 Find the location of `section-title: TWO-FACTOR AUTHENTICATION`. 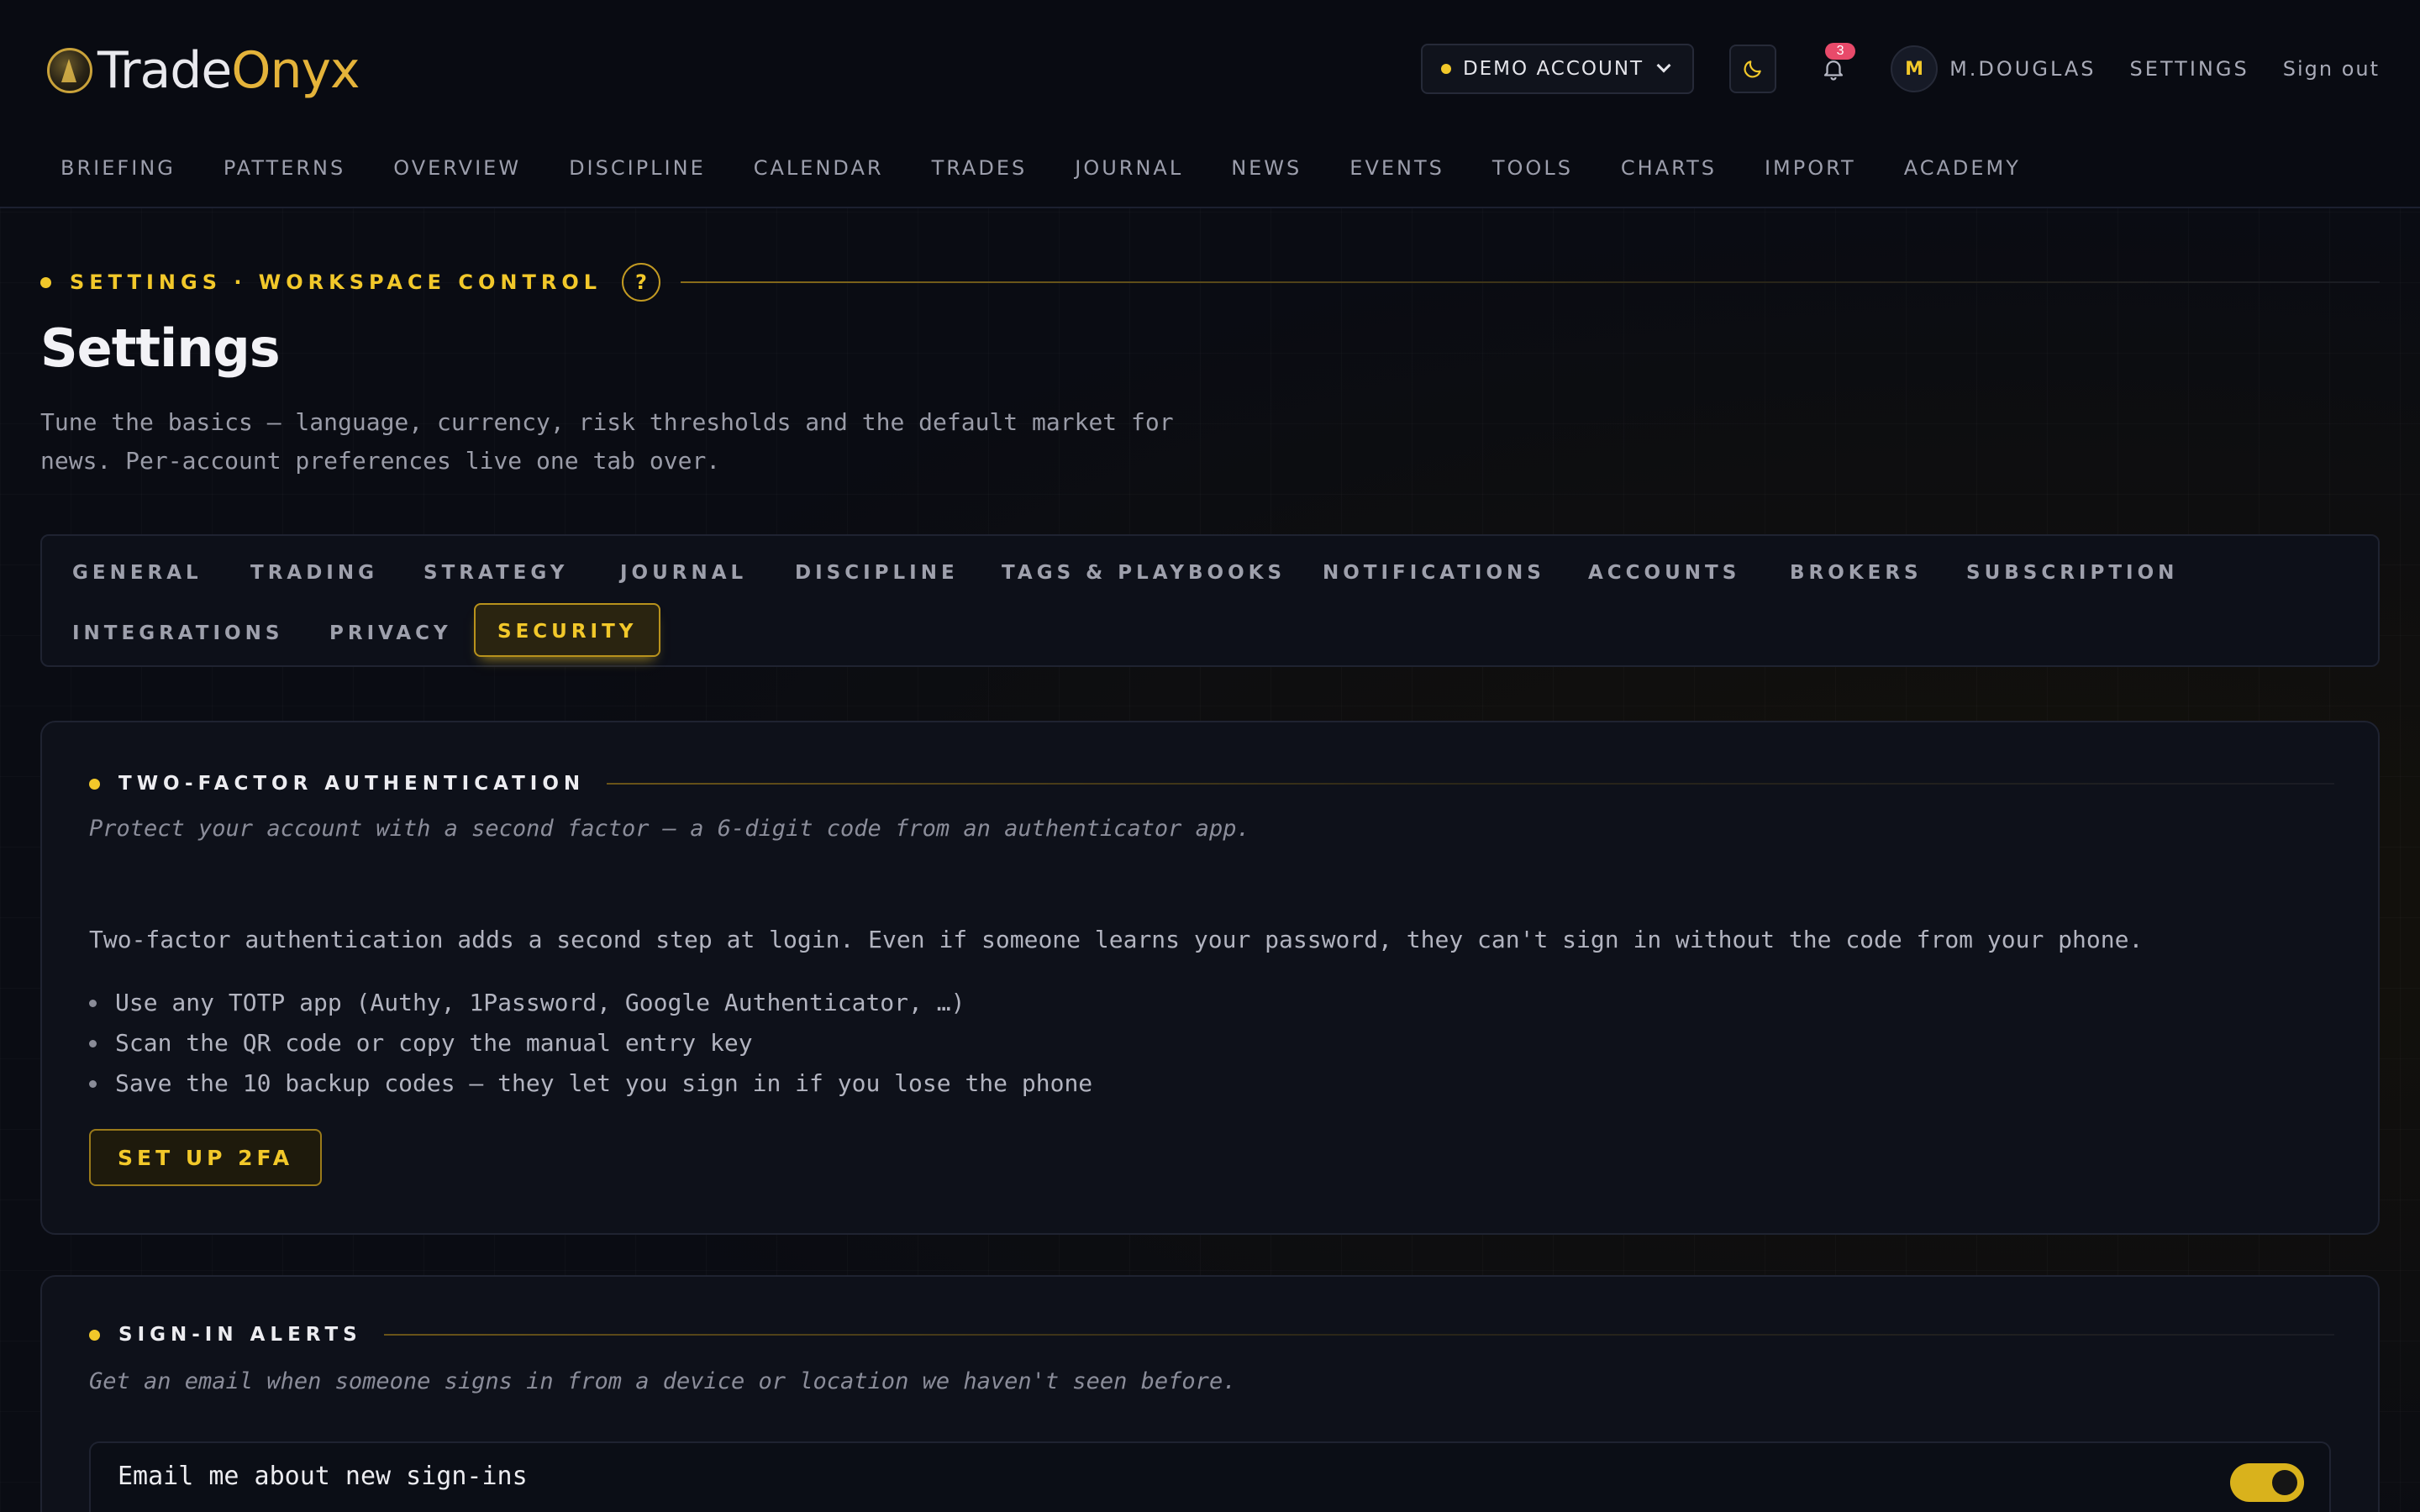

section-title: TWO-FACTOR AUTHENTICATION is located at coordinates (352, 784).